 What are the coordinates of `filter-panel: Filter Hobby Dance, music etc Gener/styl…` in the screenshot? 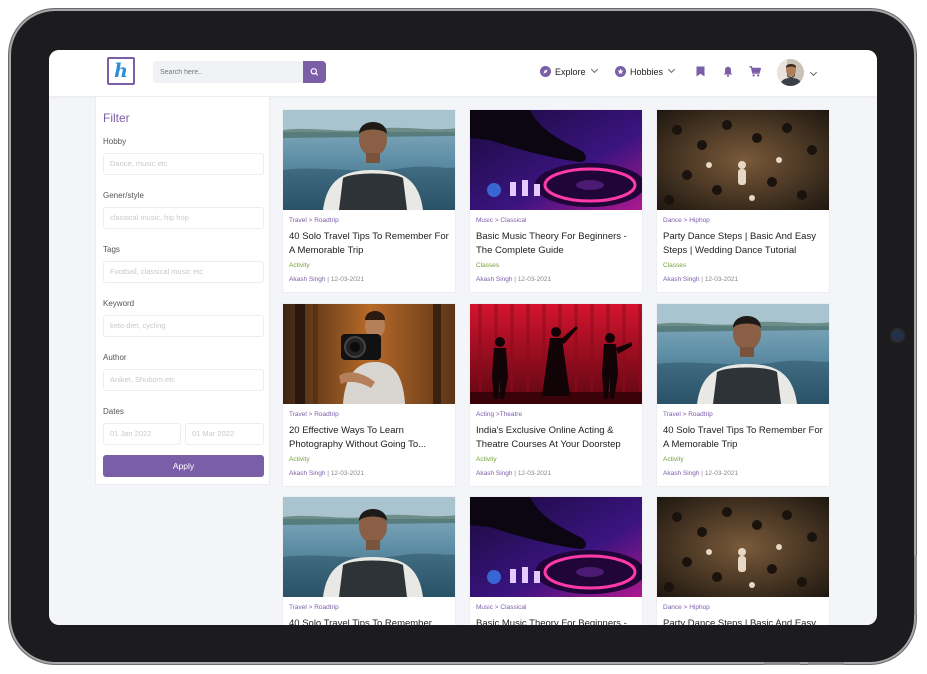 It's located at (182, 290).